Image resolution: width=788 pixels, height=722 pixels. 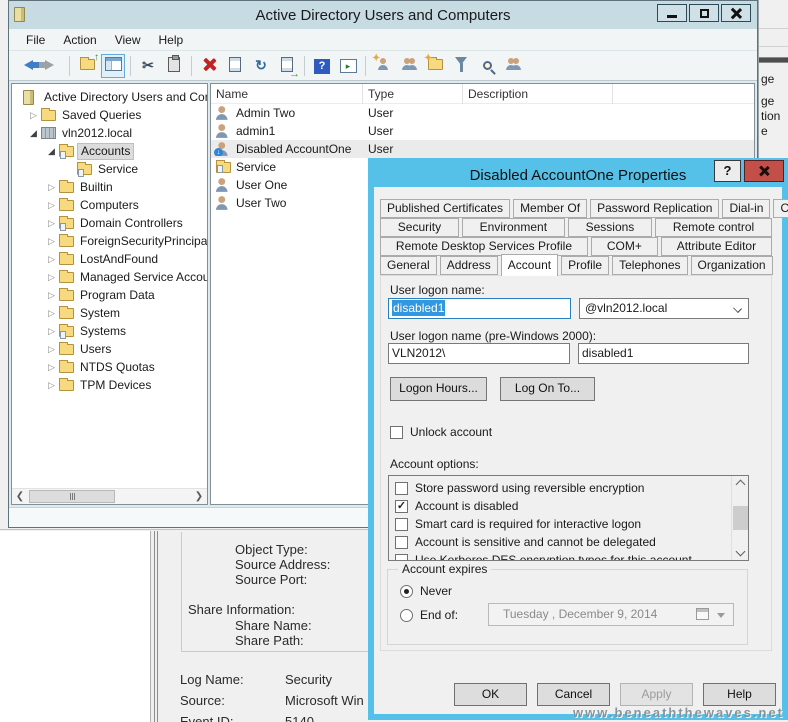 What do you see at coordinates (704, 13) in the screenshot?
I see `maximize-button` at bounding box center [704, 13].